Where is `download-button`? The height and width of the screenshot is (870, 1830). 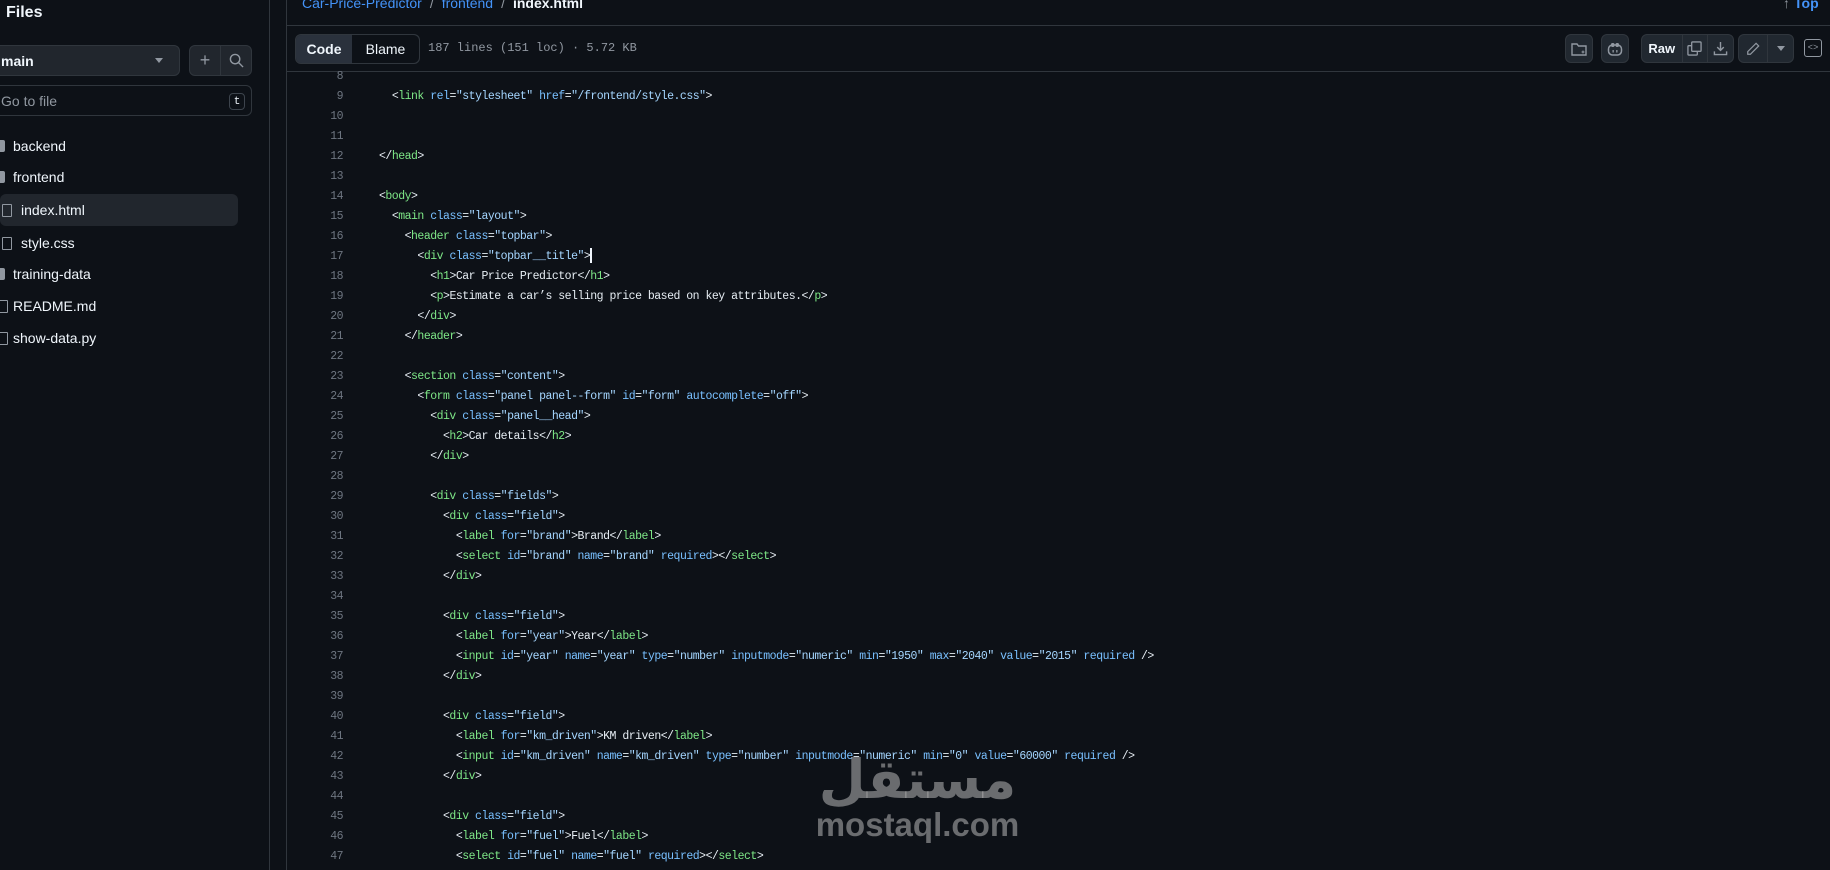 download-button is located at coordinates (1720, 48).